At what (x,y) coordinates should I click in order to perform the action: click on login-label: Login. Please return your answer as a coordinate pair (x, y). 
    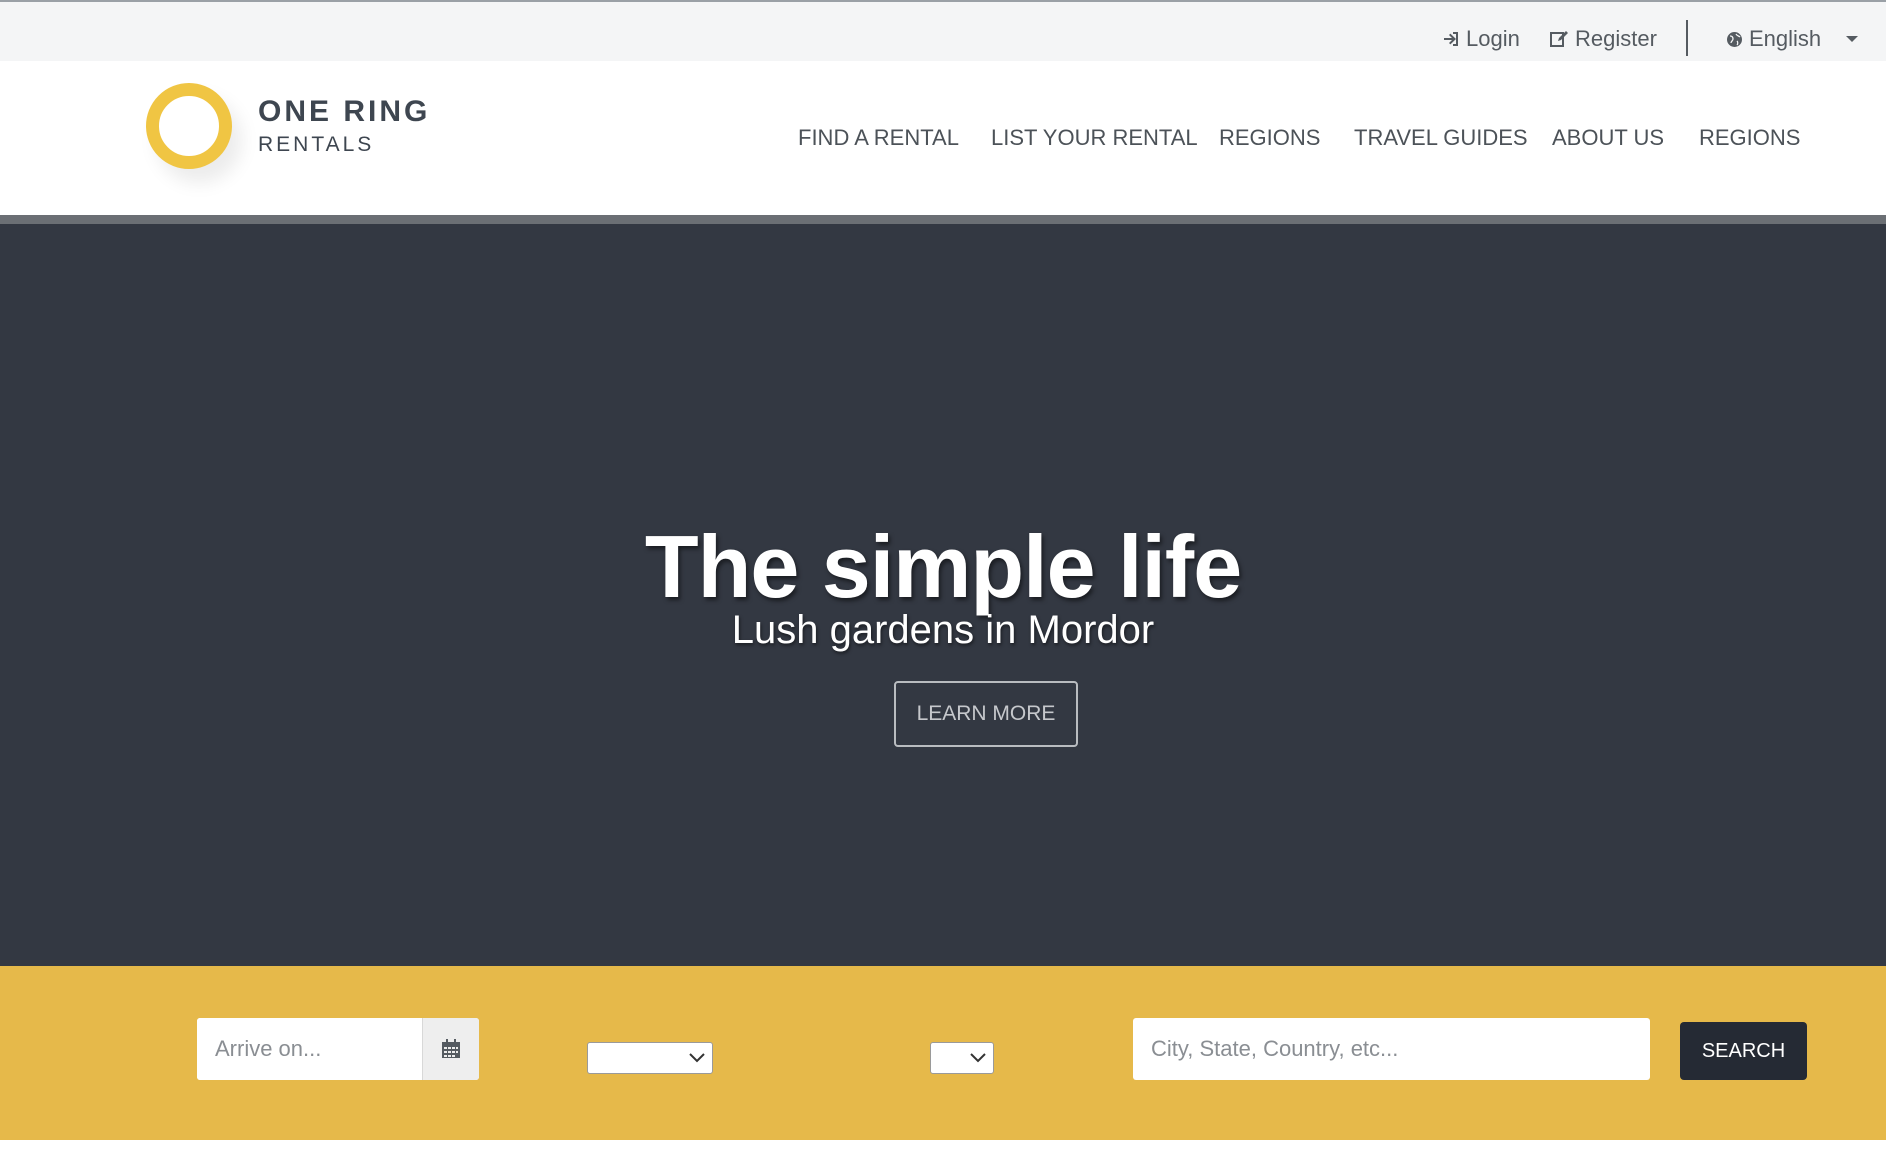
    Looking at the image, I should click on (1493, 38).